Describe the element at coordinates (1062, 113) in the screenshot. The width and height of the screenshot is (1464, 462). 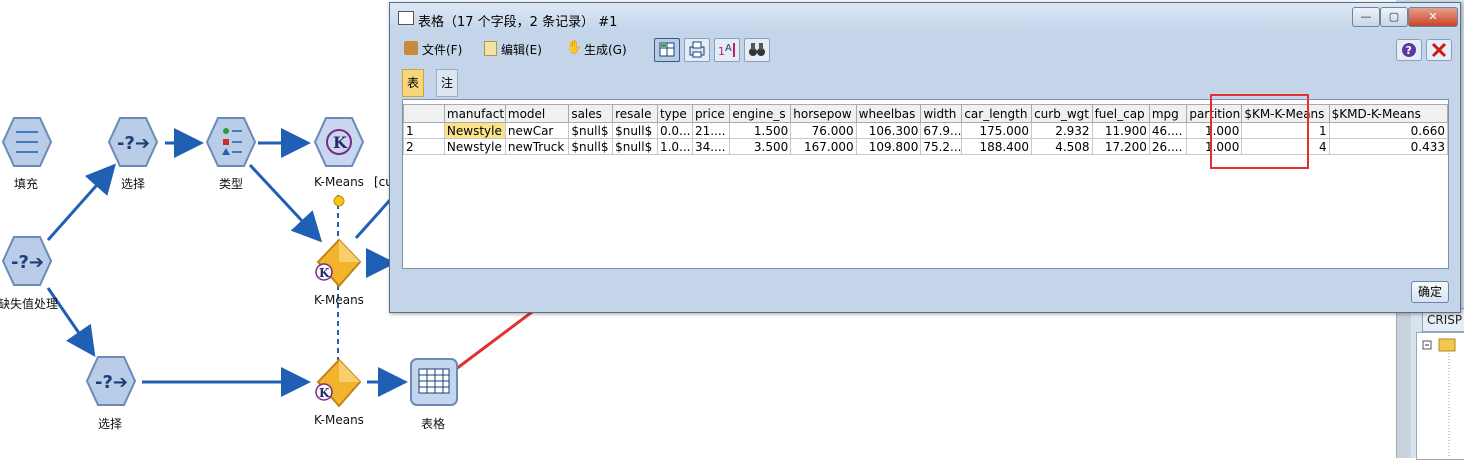
I see `column-header: curb_wgt` at that location.